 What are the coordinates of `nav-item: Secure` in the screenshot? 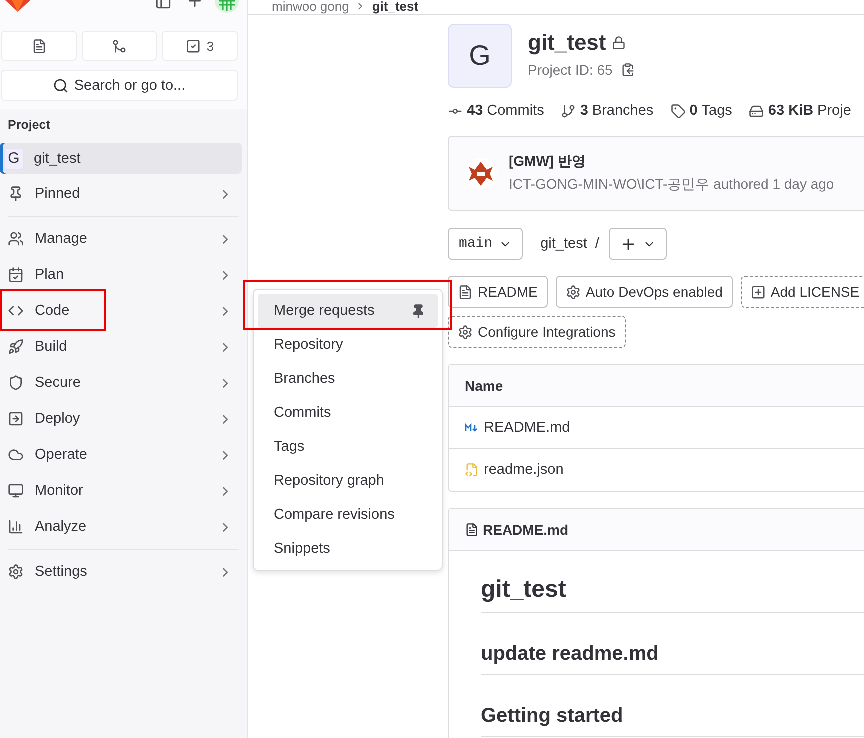 It's located at (123, 383).